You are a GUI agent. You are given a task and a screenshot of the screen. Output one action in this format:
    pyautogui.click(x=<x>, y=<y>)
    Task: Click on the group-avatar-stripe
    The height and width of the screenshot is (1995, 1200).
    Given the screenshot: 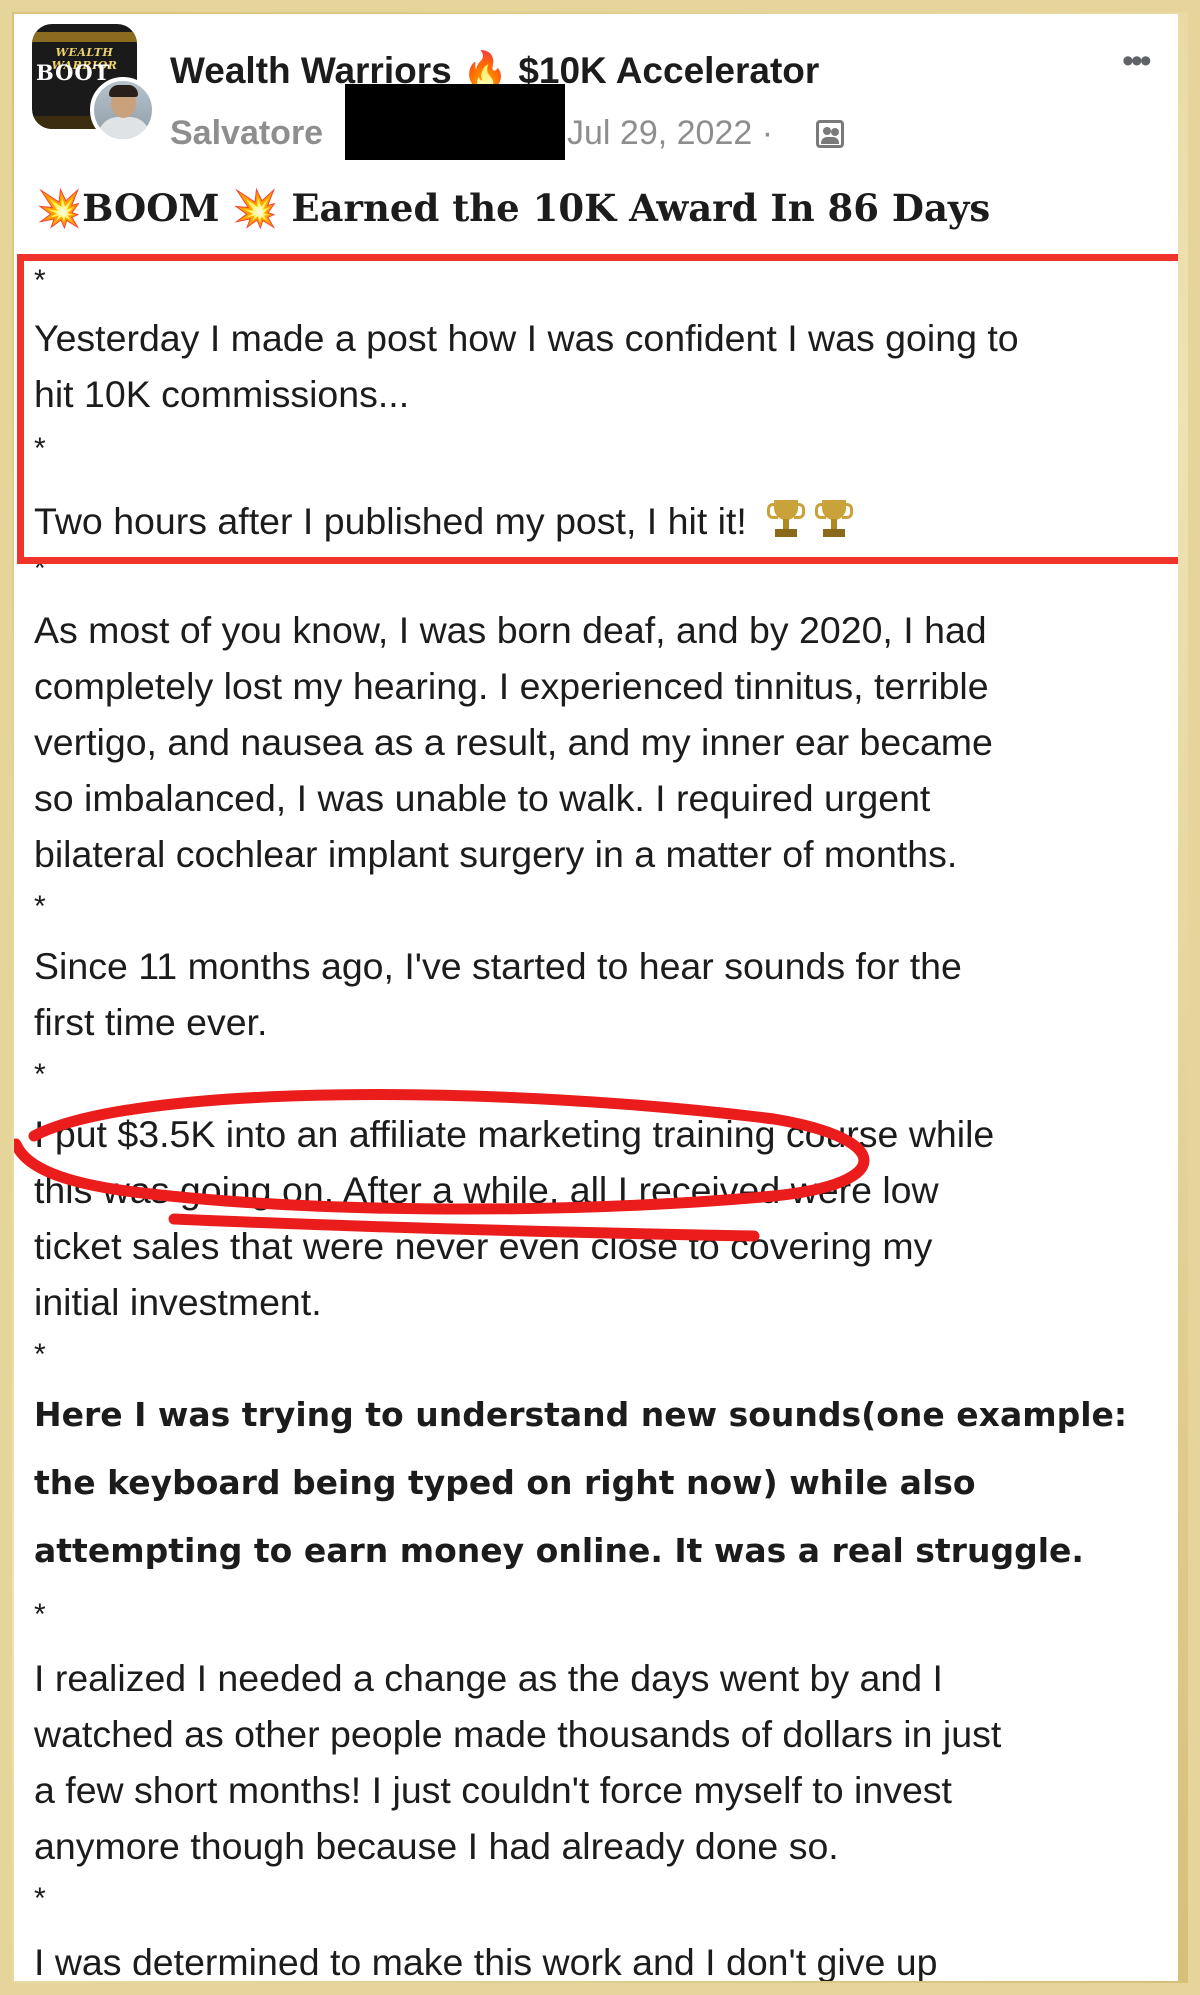 What is the action you would take?
    pyautogui.click(x=84, y=37)
    